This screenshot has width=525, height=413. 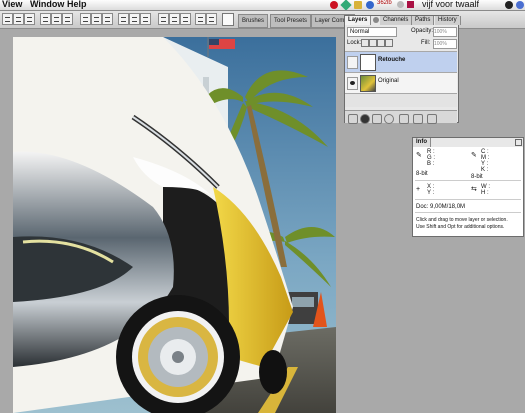 What do you see at coordinates (389, 43) in the screenshot?
I see `lock-all-icon` at bounding box center [389, 43].